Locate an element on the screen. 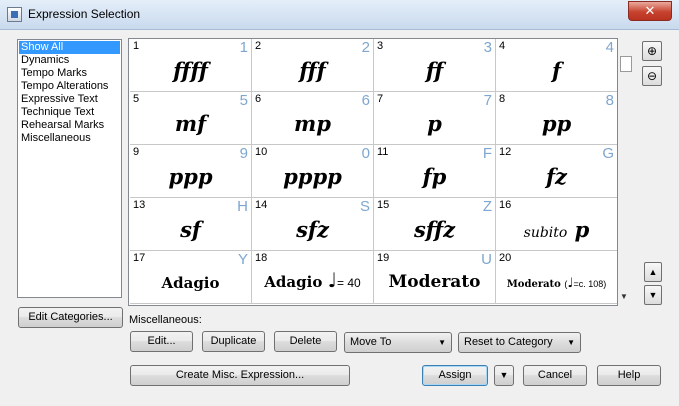  cell-number: 13 is located at coordinates (139, 205).